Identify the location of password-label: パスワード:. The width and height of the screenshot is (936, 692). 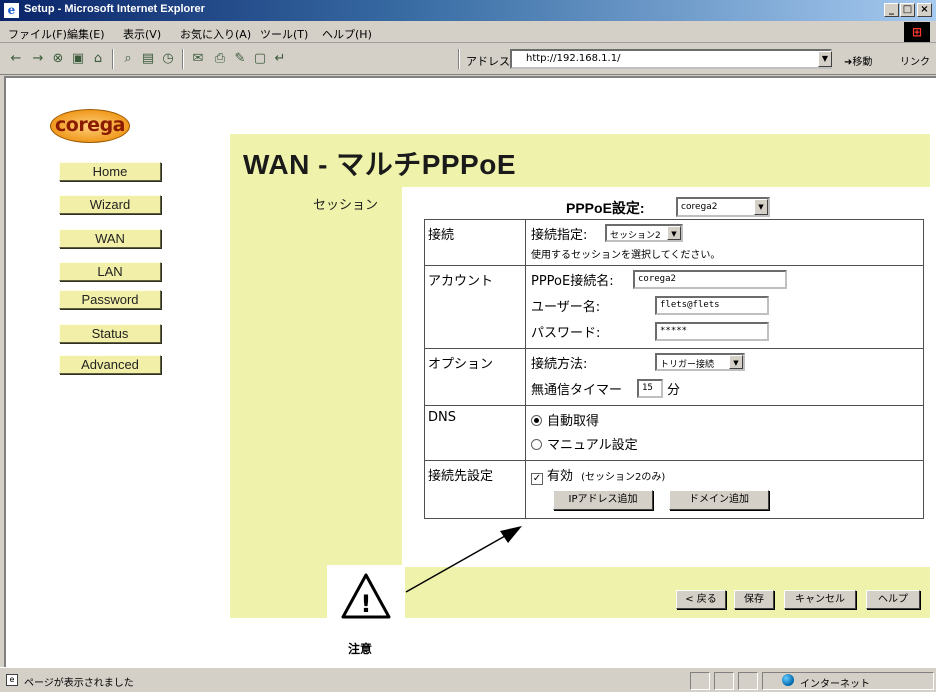
(566, 333).